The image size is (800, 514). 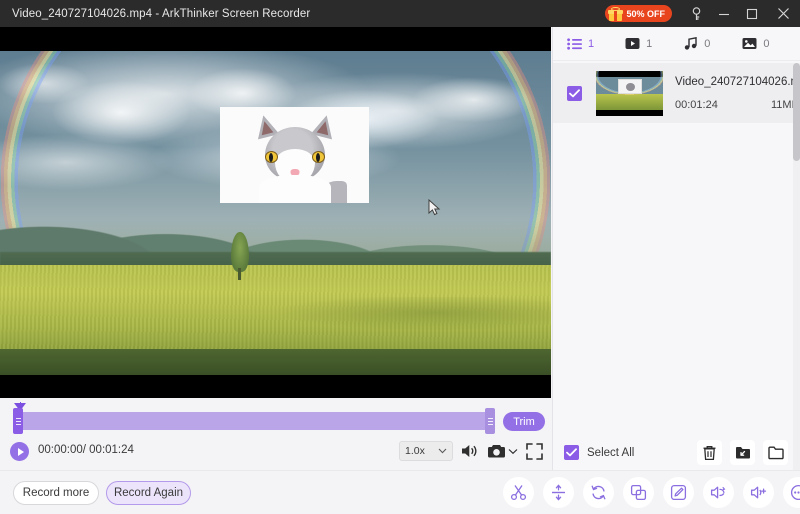 What do you see at coordinates (18, 421) in the screenshot?
I see `trim-handle-left` at bounding box center [18, 421].